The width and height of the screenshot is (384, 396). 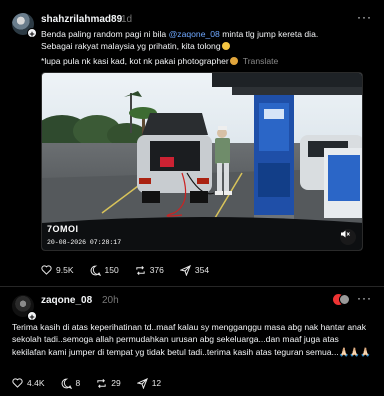 I want to click on like-button: 4.4K, so click(x=28, y=383).